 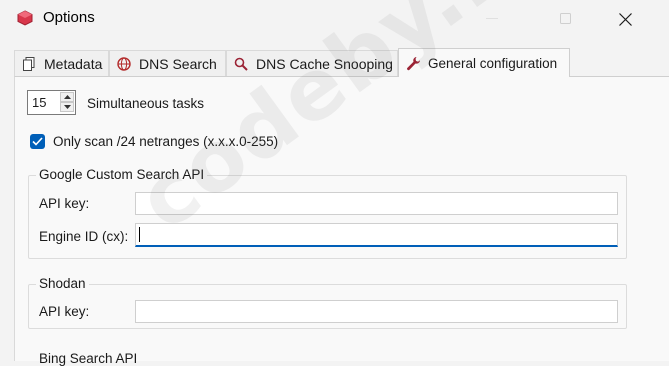 What do you see at coordinates (376, 203) in the screenshot?
I see `google-api-key-input` at bounding box center [376, 203].